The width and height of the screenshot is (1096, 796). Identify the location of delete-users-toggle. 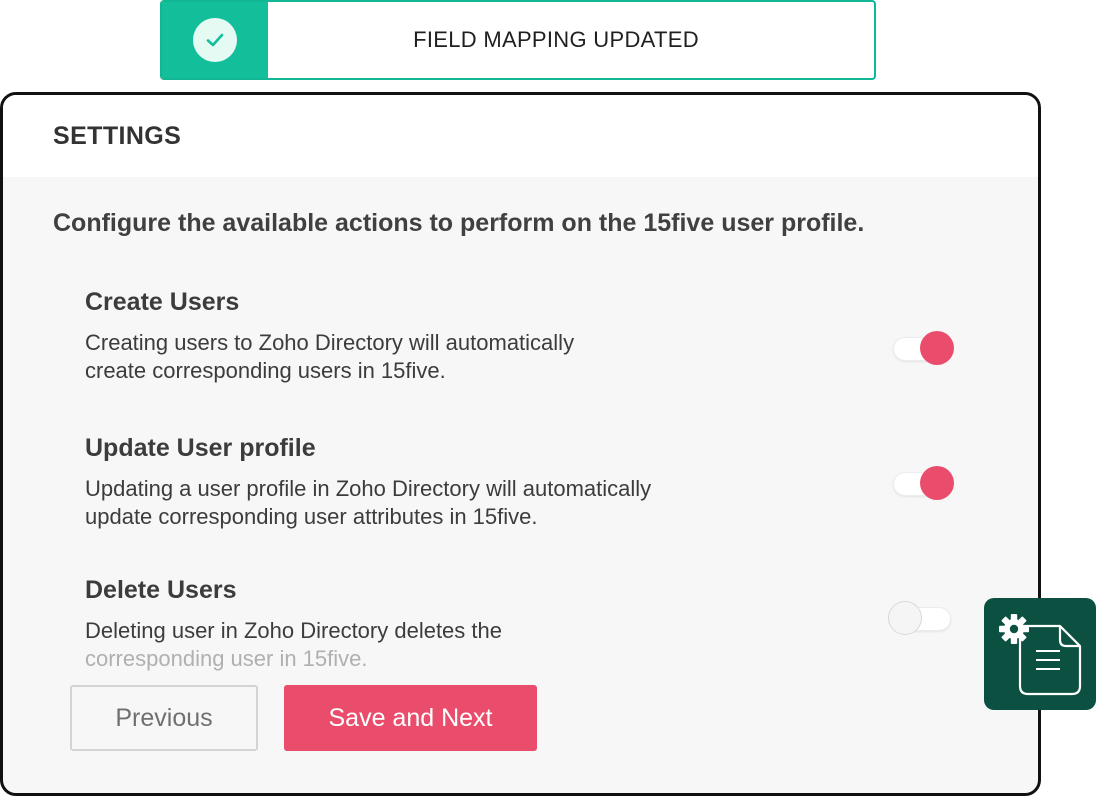
(921, 618).